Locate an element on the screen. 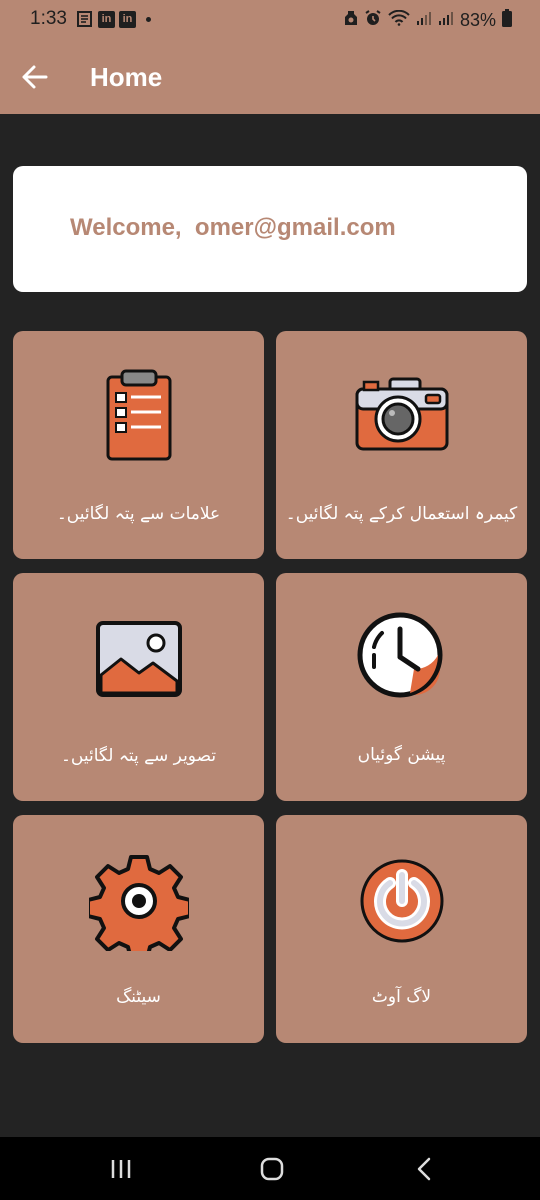  symptoms-detection-tile: علامات سے پتہ لگائیں۔ is located at coordinates (138, 445).